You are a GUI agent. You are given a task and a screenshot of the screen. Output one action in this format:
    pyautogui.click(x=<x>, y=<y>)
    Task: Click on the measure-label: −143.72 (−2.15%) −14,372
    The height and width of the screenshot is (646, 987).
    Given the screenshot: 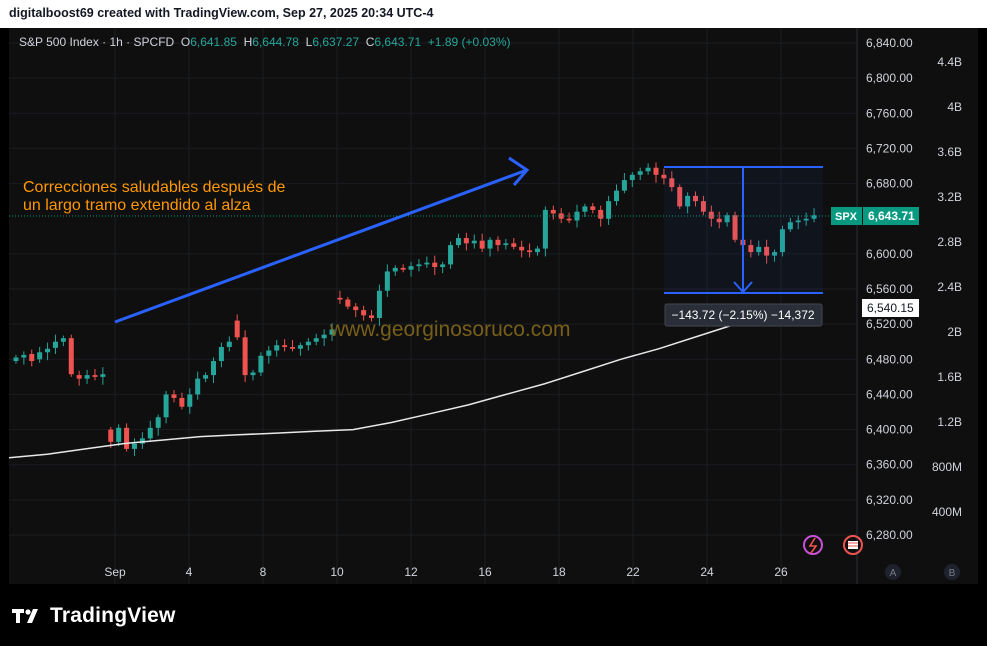 What is the action you would take?
    pyautogui.click(x=743, y=315)
    